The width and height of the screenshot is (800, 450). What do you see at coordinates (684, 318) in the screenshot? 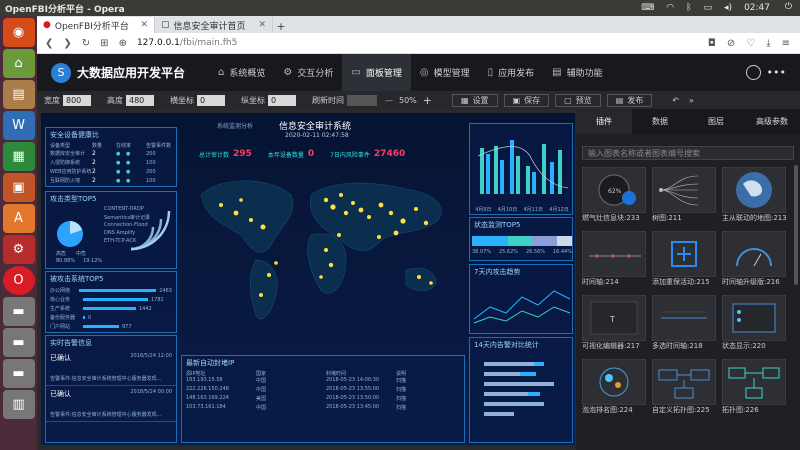
I see `plugin-thumbnail-multi` at bounding box center [684, 318].